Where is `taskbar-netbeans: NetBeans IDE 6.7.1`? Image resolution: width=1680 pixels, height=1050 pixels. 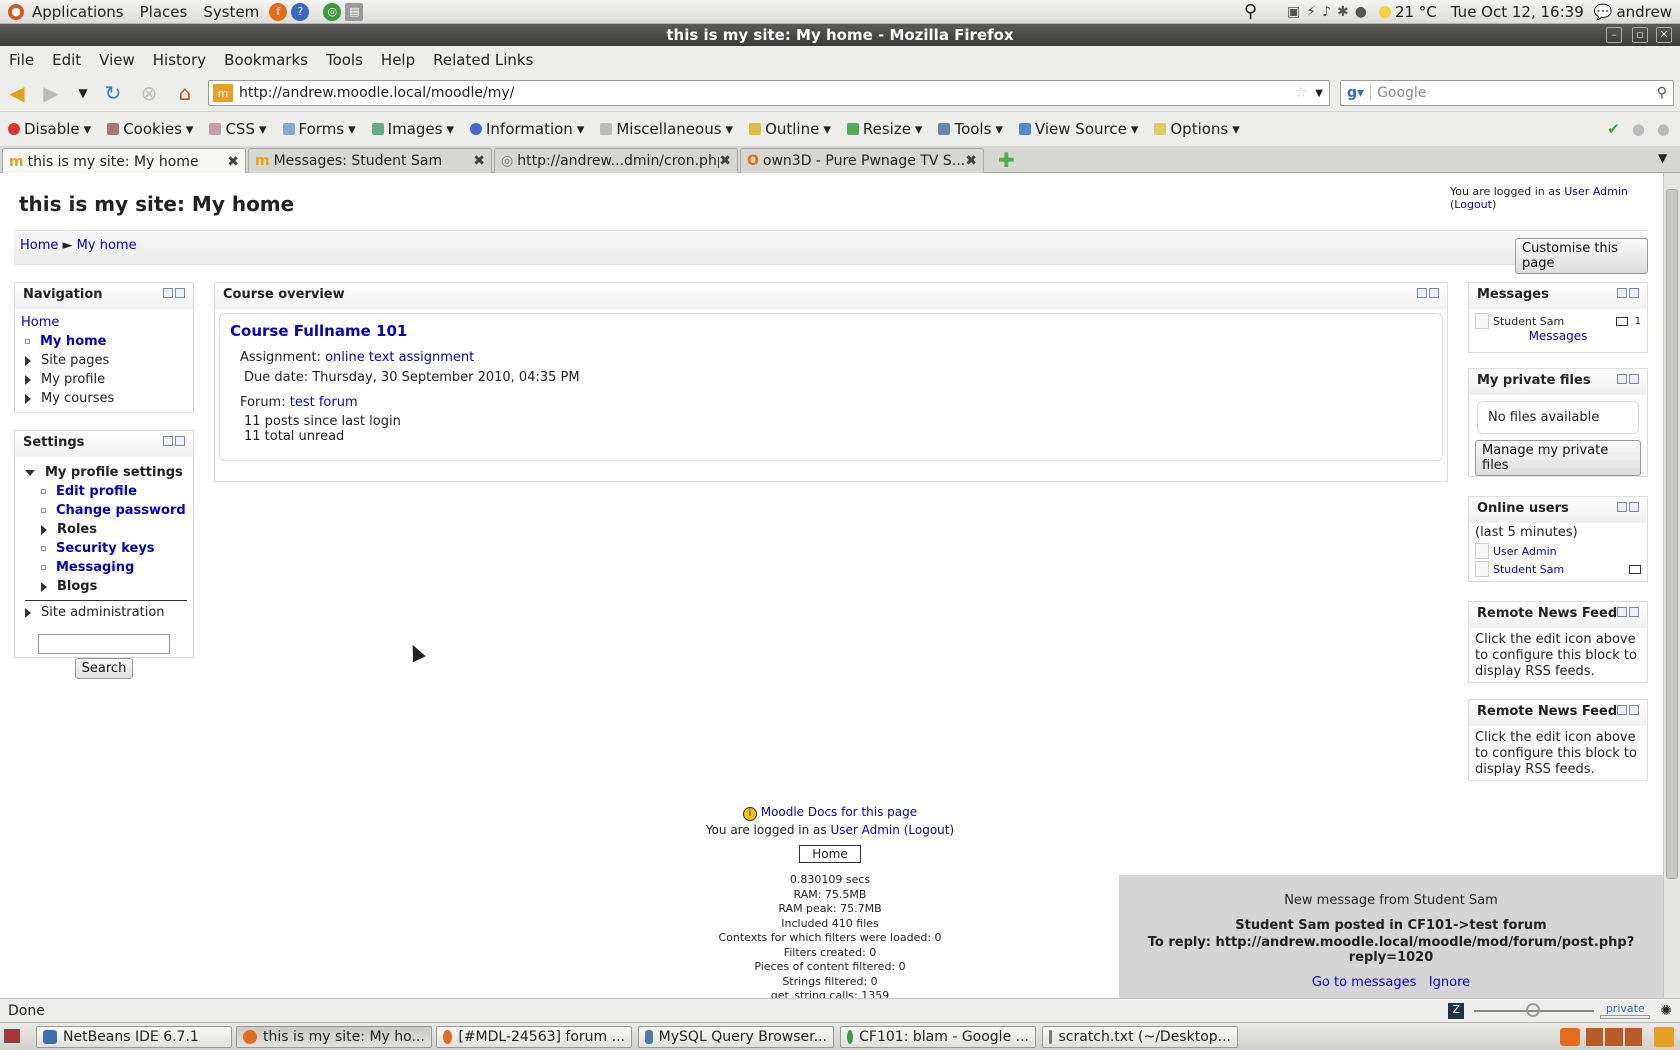
taskbar-netbeans: NetBeans IDE 6.7.1 is located at coordinates (134, 1037).